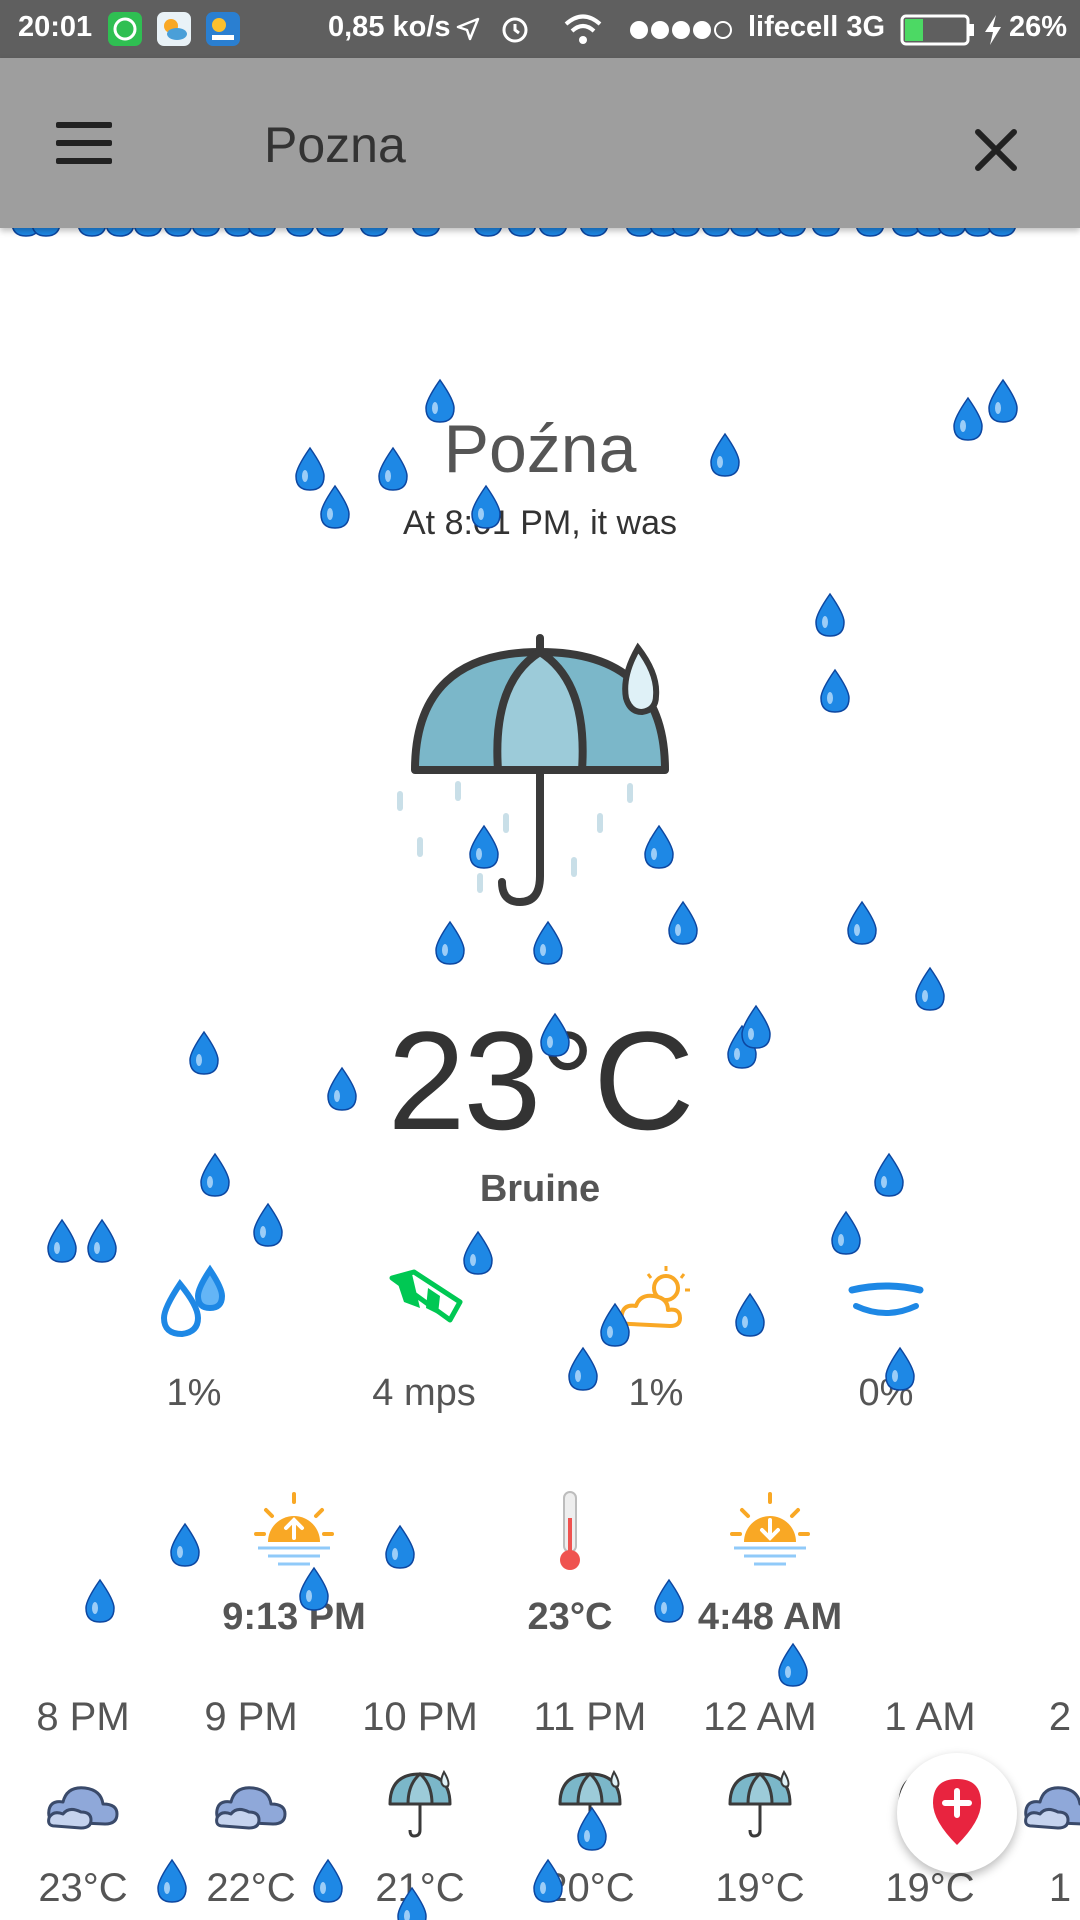  What do you see at coordinates (424, 1393) in the screenshot?
I see `wind-value: 4 mps` at bounding box center [424, 1393].